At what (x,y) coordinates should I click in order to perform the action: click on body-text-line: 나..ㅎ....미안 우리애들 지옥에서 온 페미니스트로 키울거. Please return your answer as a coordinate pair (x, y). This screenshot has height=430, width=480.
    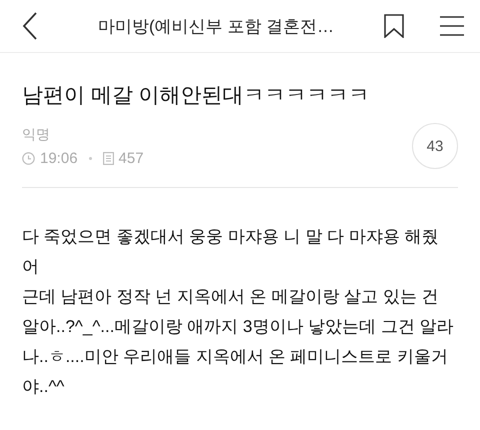
    Looking at the image, I should click on (235, 357).